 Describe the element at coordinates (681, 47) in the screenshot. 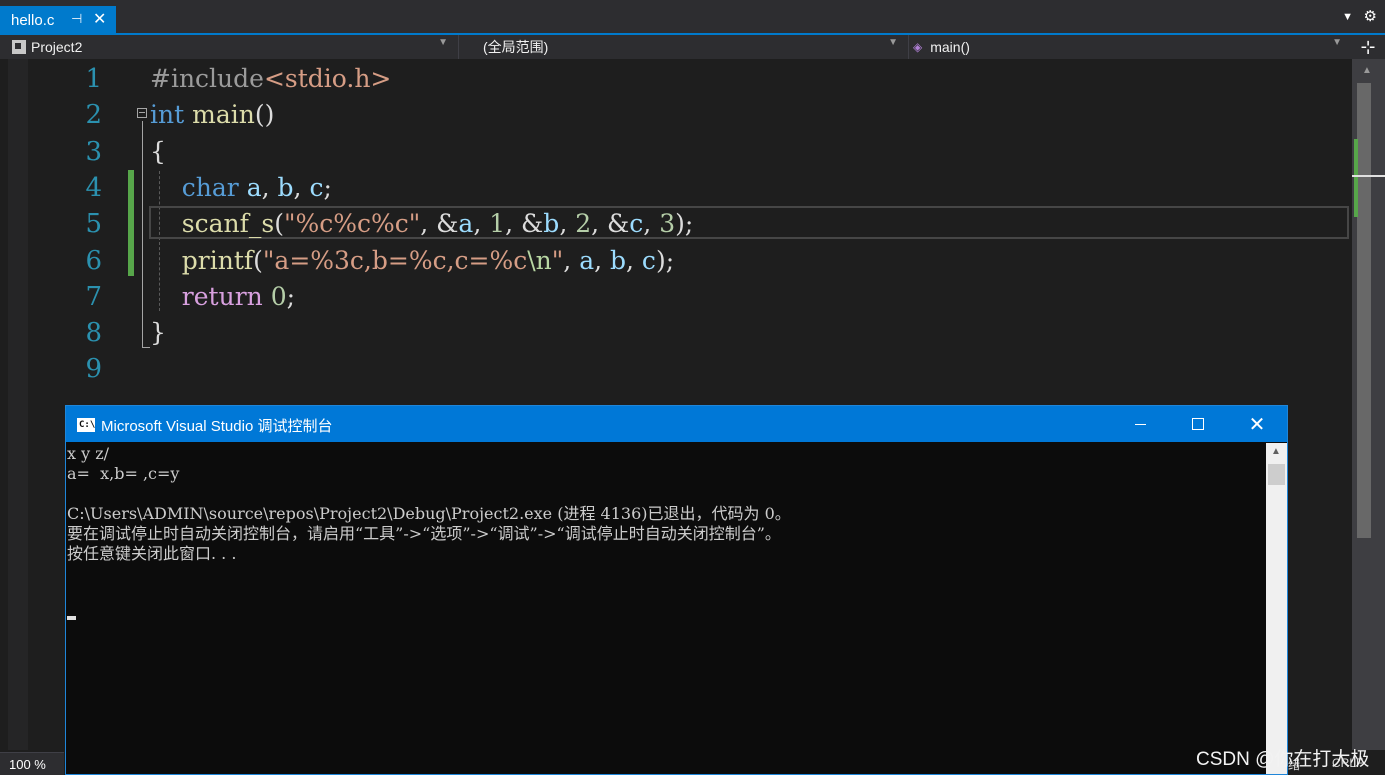

I see `scope-dropdown: (全局范围) ▼` at that location.